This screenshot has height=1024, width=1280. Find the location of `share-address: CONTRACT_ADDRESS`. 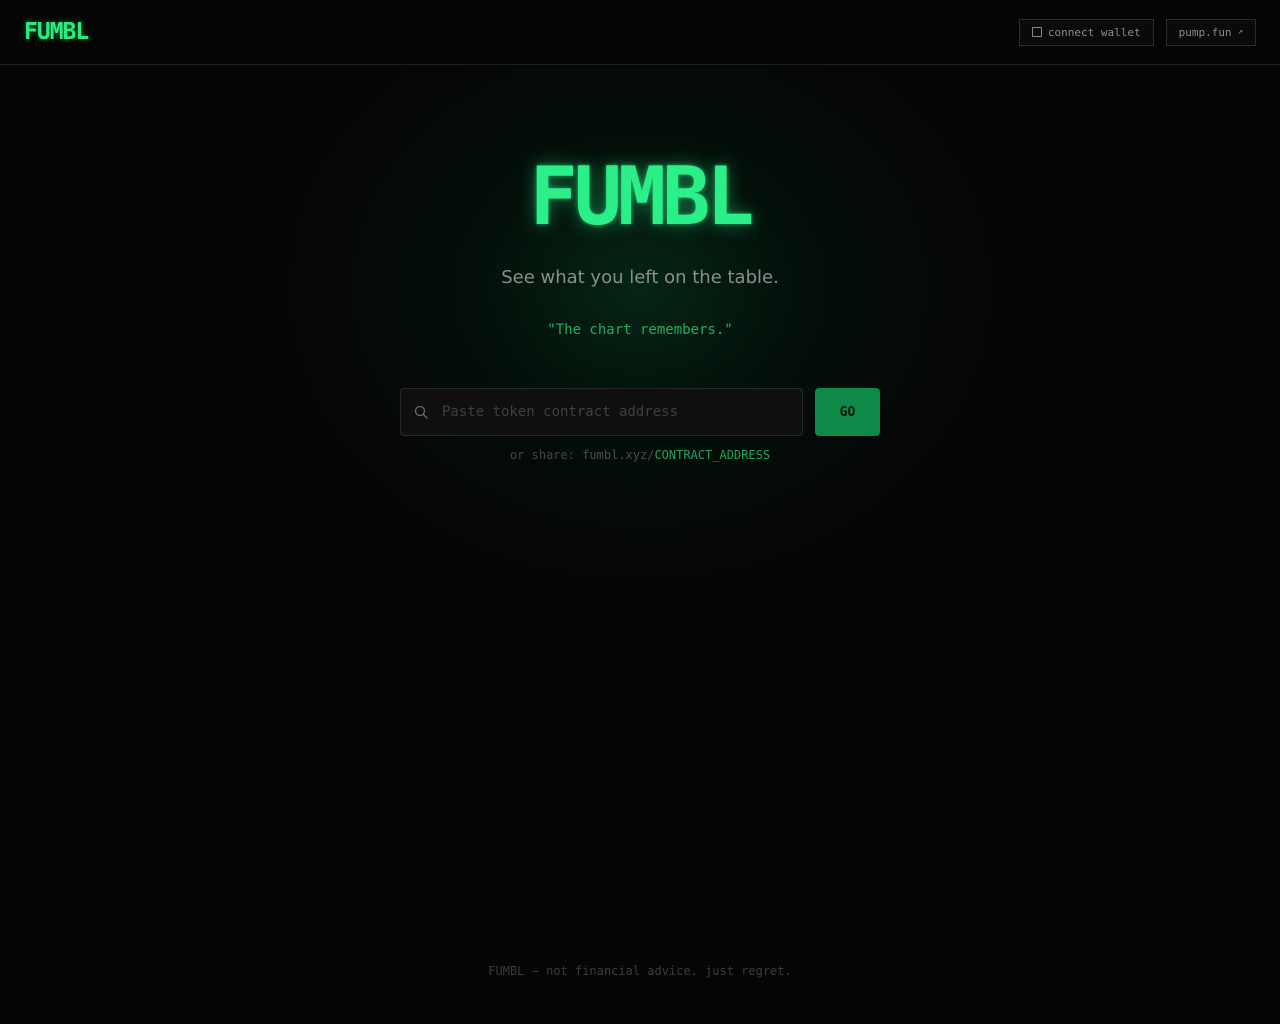

share-address: CONTRACT_ADDRESS is located at coordinates (712, 455).